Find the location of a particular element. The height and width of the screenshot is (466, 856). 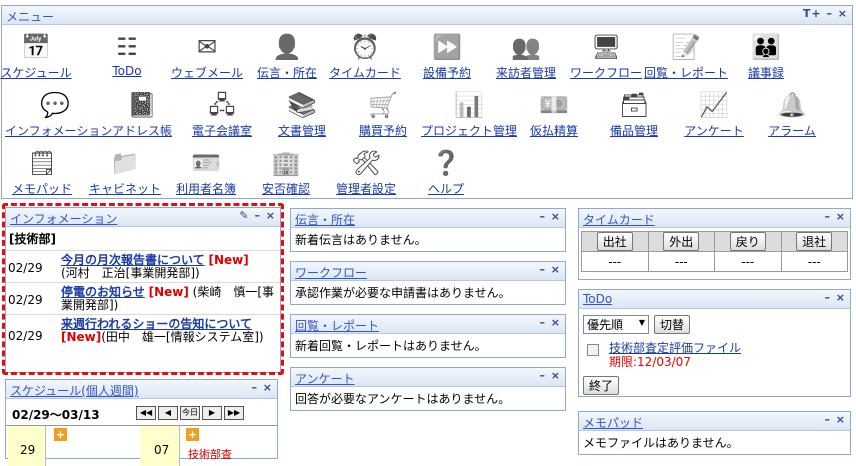

menu-item-label: 仮払精算 is located at coordinates (553, 131).